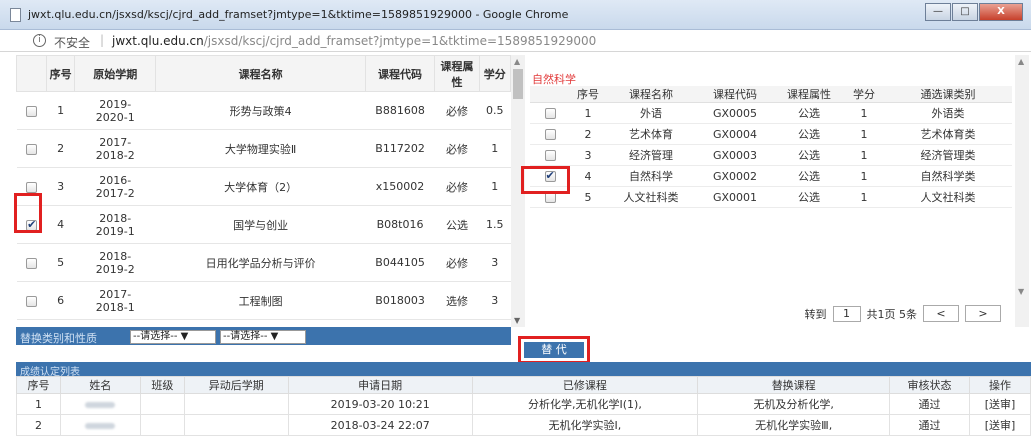 This screenshot has width=1031, height=436. Describe the element at coordinates (162, 425) in the screenshot. I see `row-class` at that location.